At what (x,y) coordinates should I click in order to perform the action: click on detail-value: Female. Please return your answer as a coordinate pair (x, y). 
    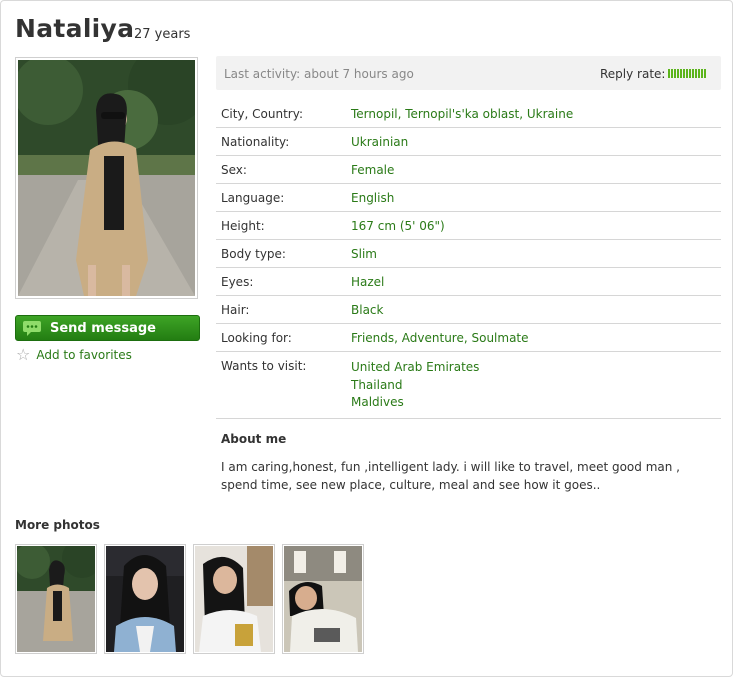
    Looking at the image, I should click on (533, 169).